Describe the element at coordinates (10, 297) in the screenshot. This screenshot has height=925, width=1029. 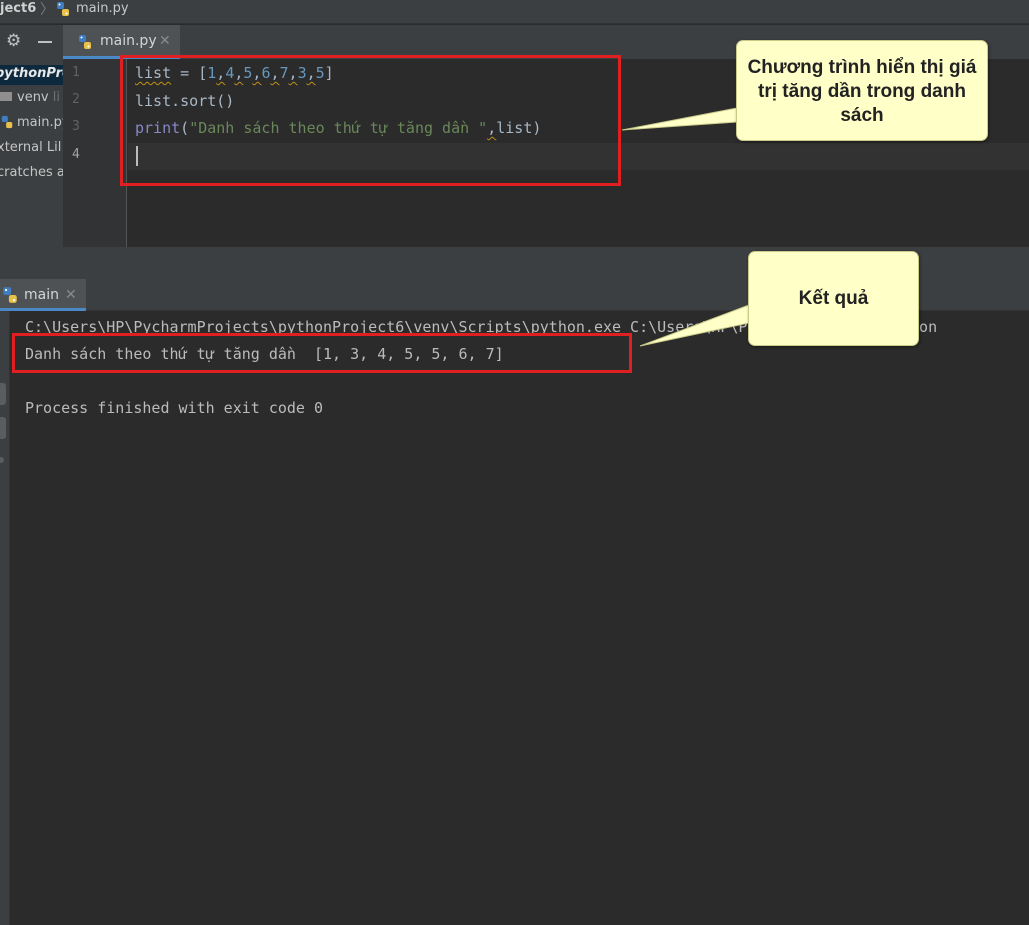
I see `python-icon` at that location.